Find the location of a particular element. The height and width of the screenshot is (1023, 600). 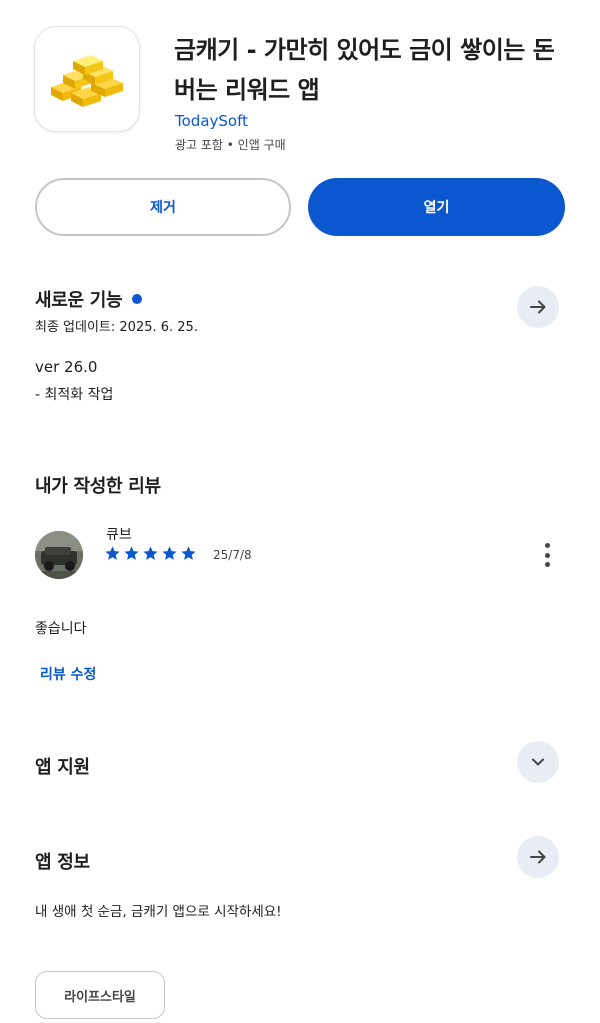

release-notes-text: - 최적화 작업 is located at coordinates (74, 395).